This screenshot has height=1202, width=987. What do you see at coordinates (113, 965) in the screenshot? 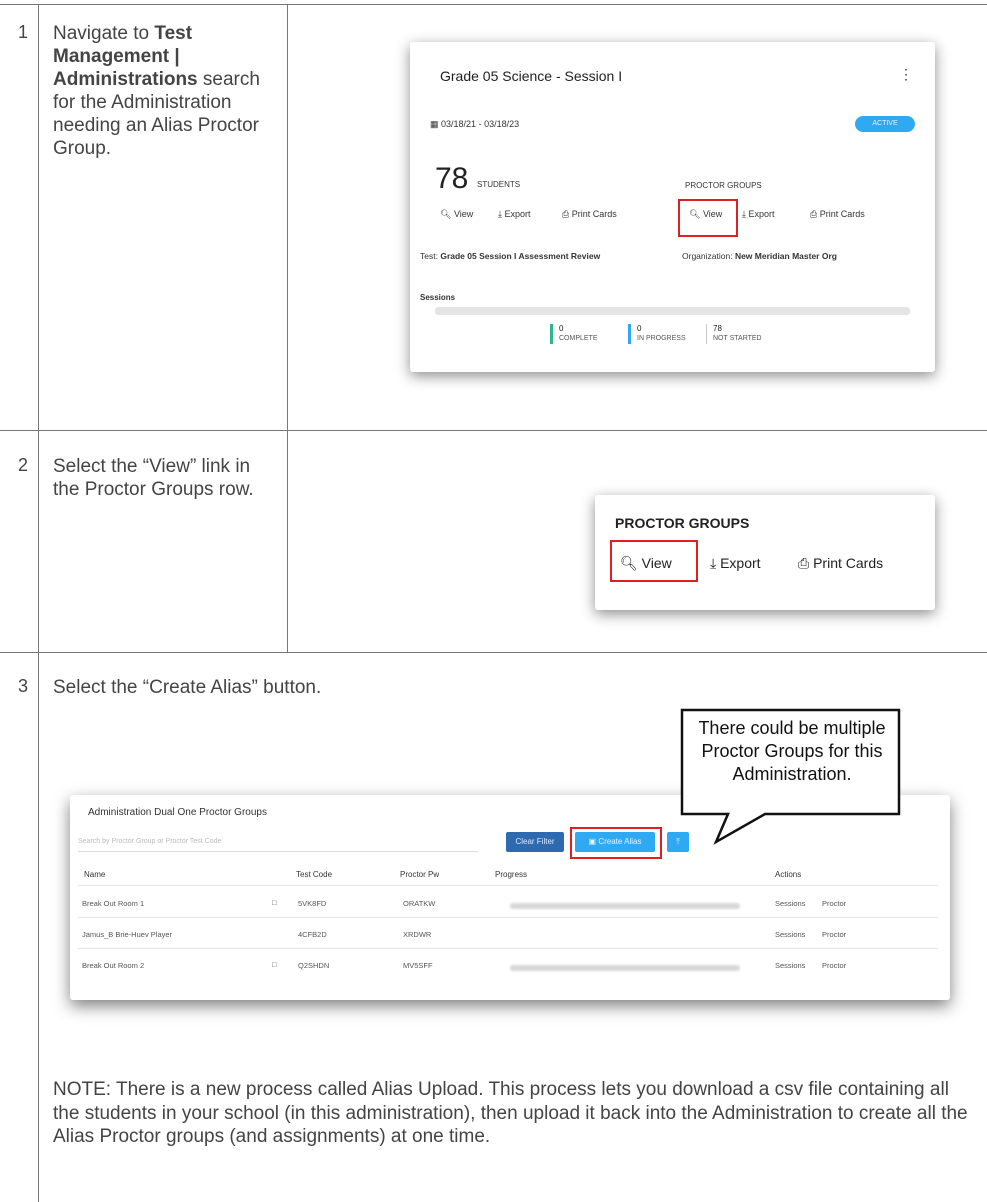
I see `row-3-name: Break Out Room 2` at bounding box center [113, 965].